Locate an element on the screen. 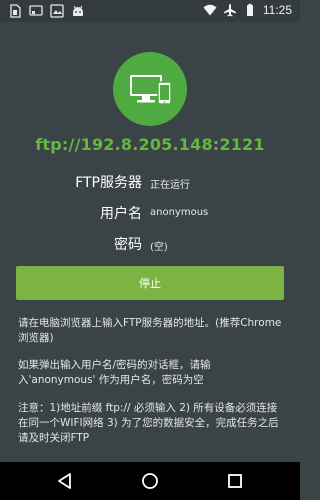 The width and height of the screenshot is (320, 500). navigation-bar is located at coordinates (150, 481).